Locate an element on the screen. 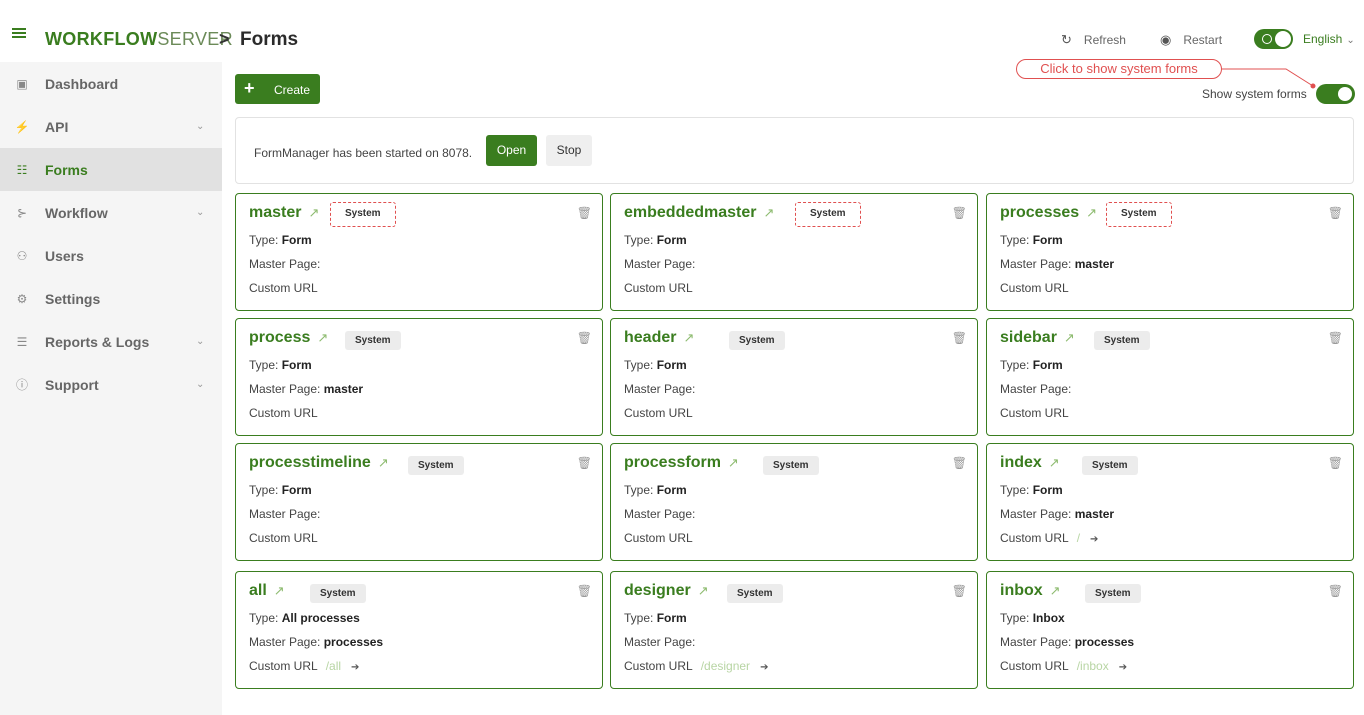 This screenshot has height=715, width=1364. sidebar-item-forms: ☷ Forms is located at coordinates (111, 169).